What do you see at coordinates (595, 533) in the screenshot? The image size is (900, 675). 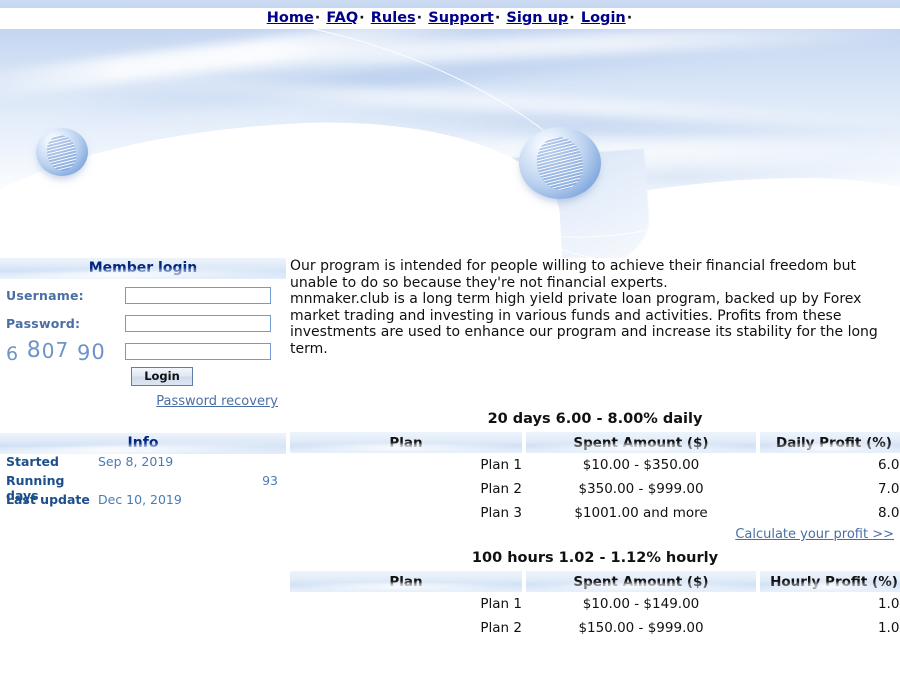 I see `calculate-profit-row: Calculate your profit >>` at bounding box center [595, 533].